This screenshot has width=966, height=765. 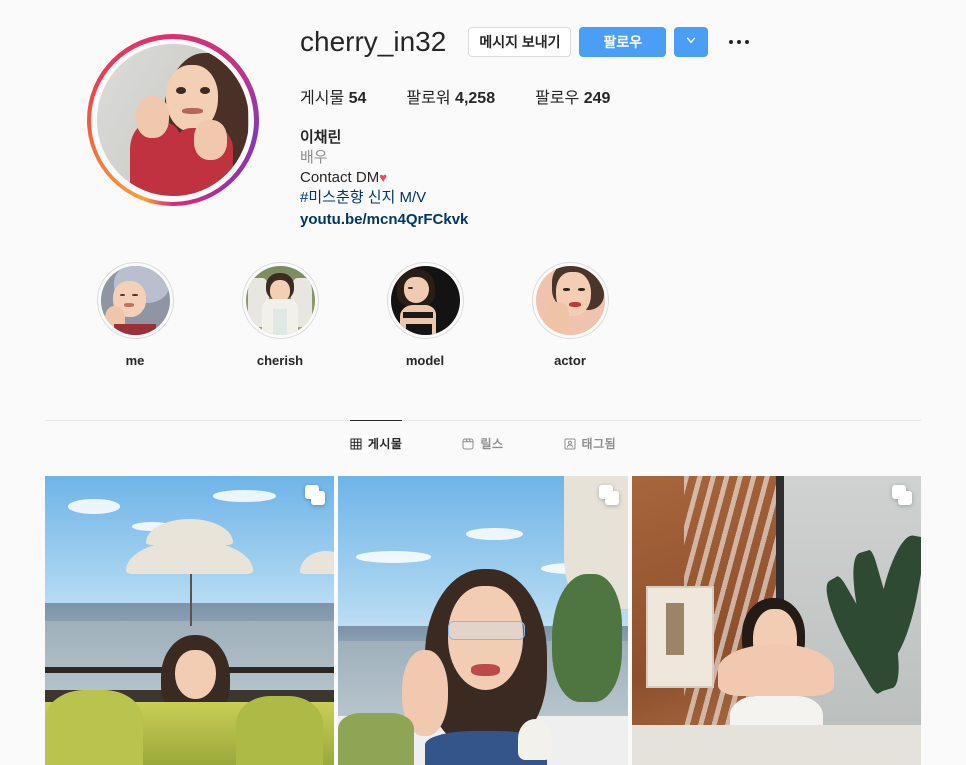 What do you see at coordinates (373, 41) in the screenshot?
I see `page-title: cherry_in32` at bounding box center [373, 41].